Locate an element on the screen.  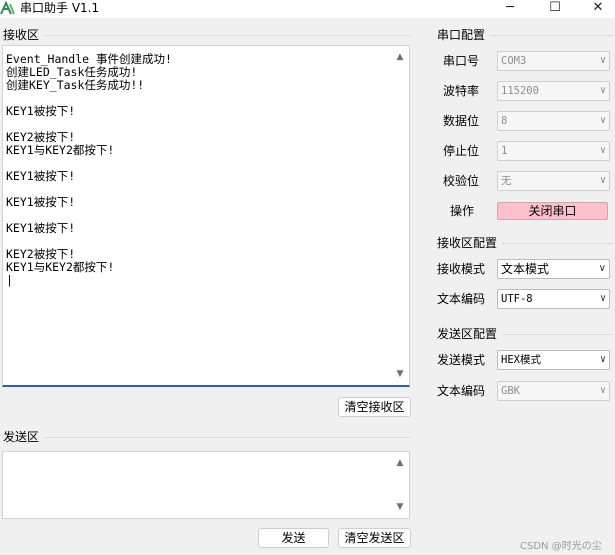
port-select-value: COM3 is located at coordinates (514, 61).